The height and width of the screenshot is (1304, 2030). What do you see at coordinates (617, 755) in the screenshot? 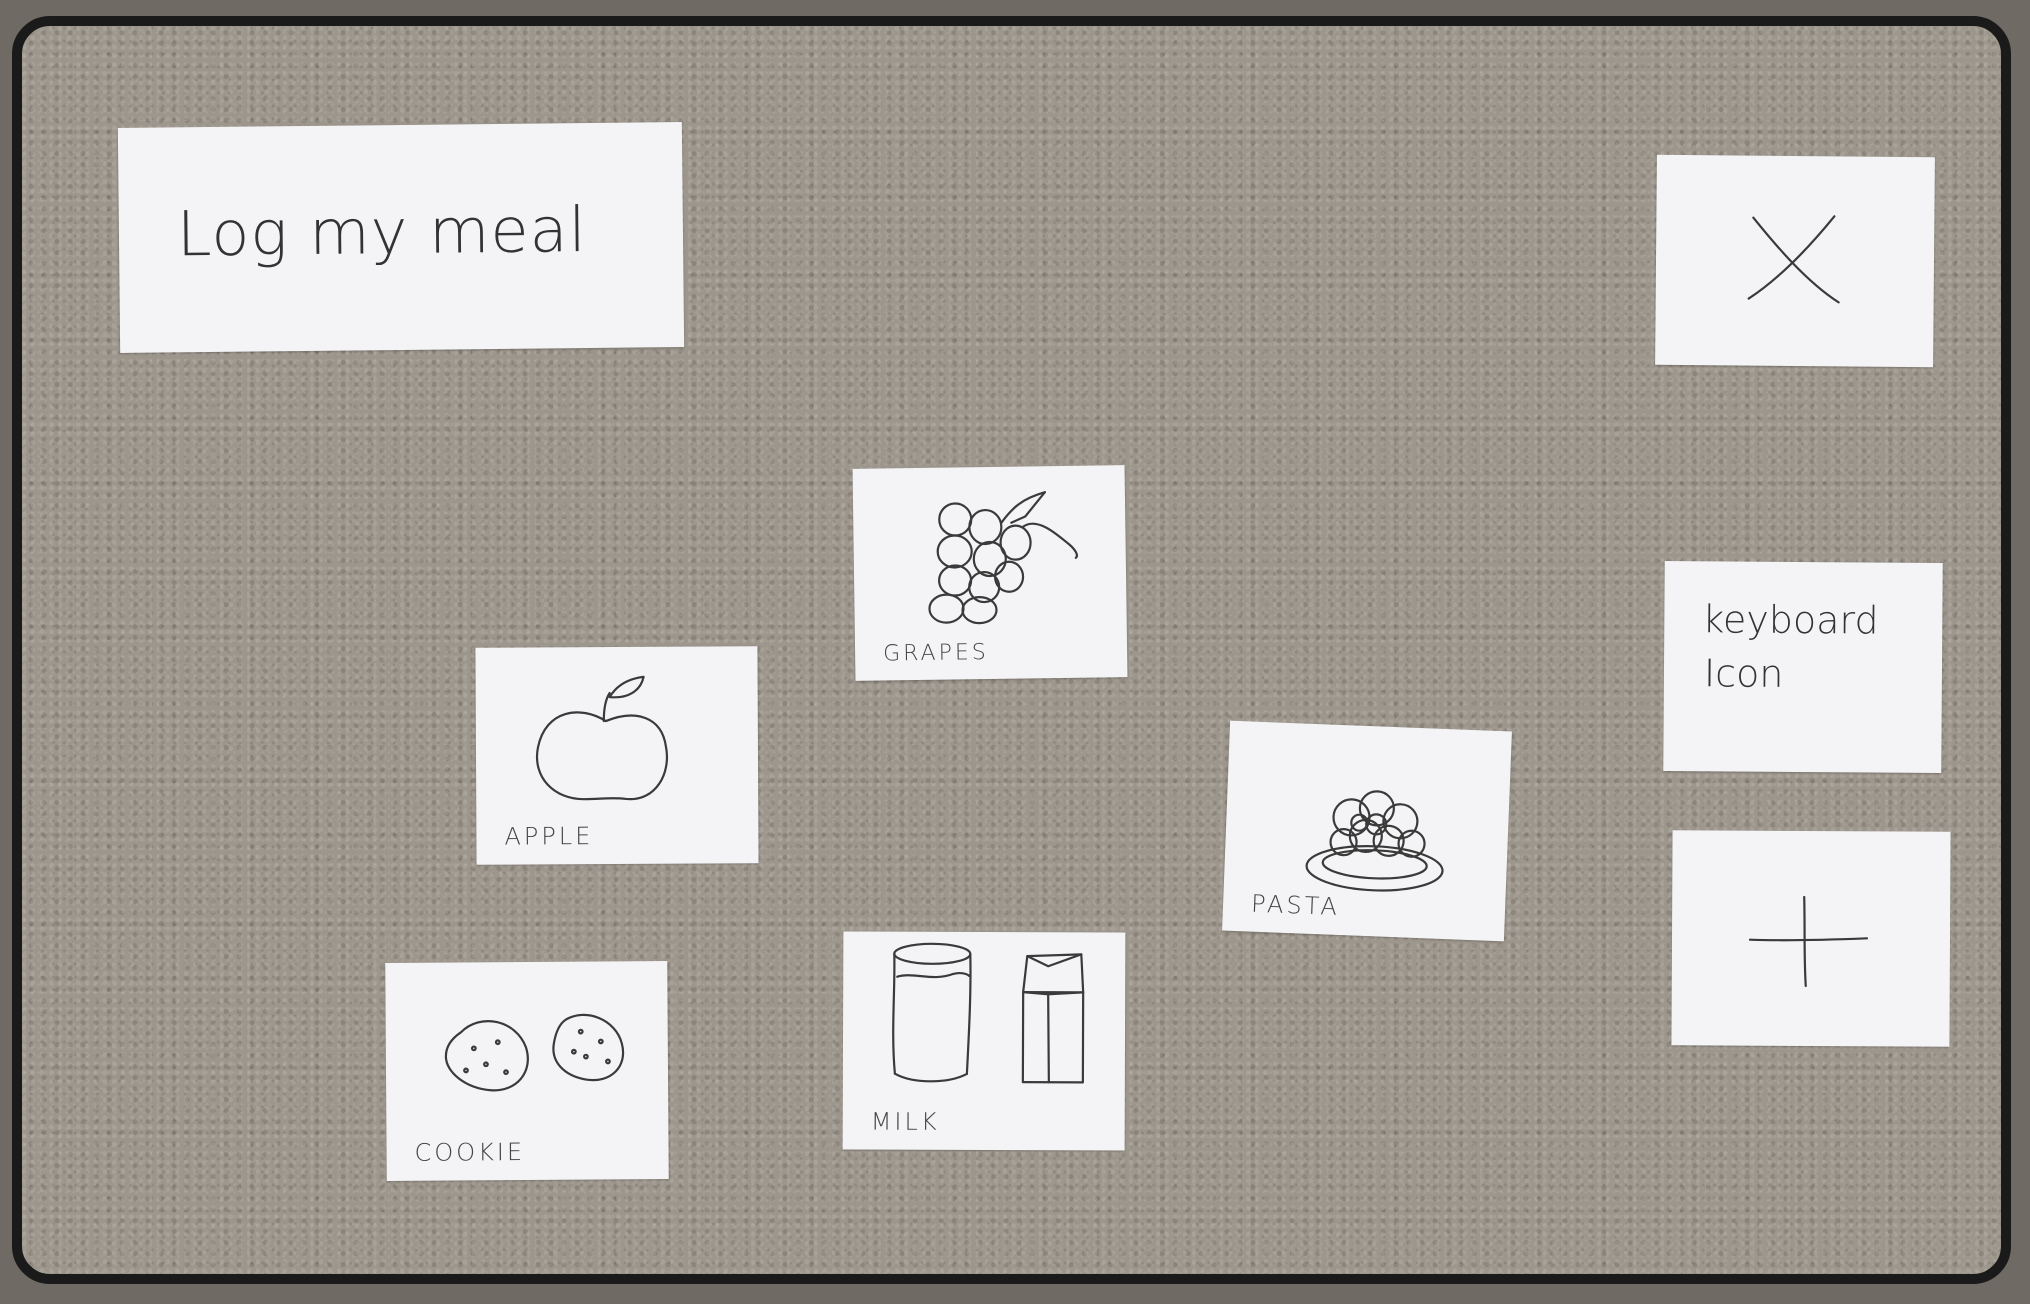
I see `food-card-apple: APPLE` at bounding box center [617, 755].